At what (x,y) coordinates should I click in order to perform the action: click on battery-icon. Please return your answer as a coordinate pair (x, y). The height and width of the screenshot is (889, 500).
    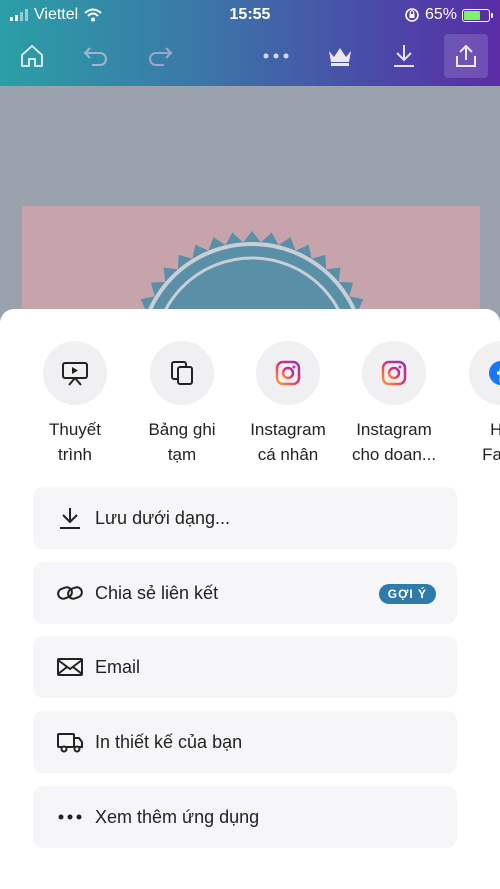
    Looking at the image, I should click on (477, 15).